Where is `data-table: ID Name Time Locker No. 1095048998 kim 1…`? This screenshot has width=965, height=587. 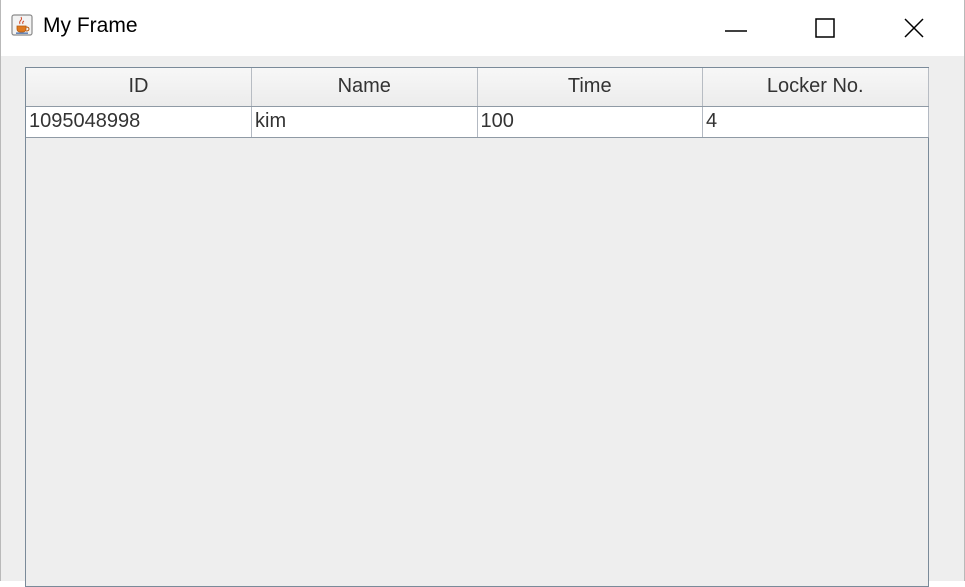
data-table: ID Name Time Locker No. 1095048998 kim 1… is located at coordinates (477, 103).